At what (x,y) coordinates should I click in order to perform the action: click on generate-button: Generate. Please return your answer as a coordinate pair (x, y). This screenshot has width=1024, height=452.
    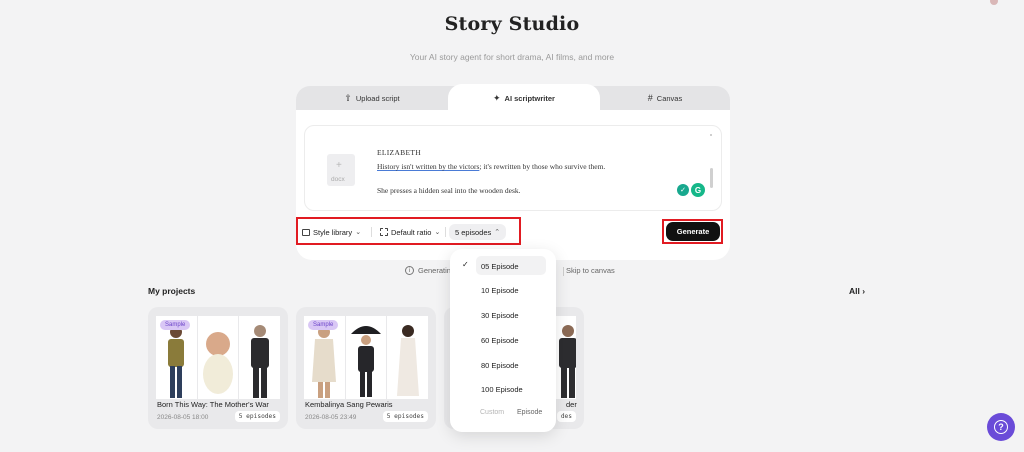
    Looking at the image, I should click on (693, 231).